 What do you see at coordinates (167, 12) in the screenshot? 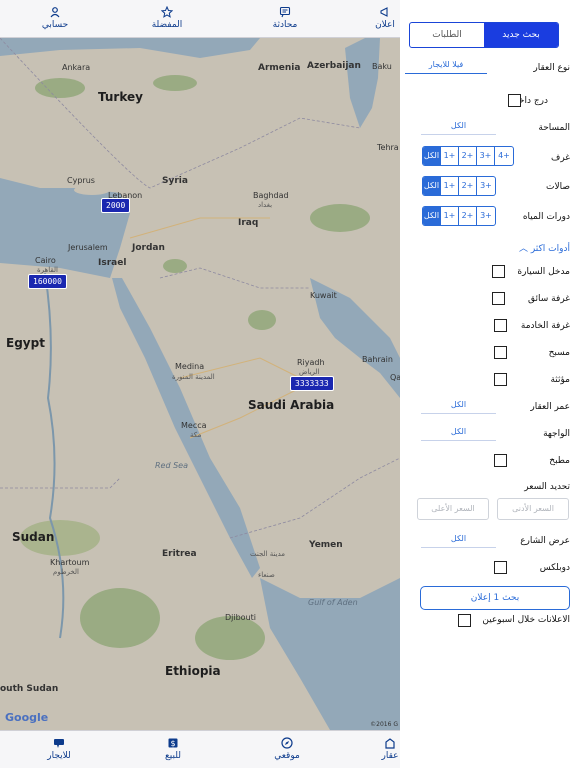
I see `star-icon` at bounding box center [167, 12].